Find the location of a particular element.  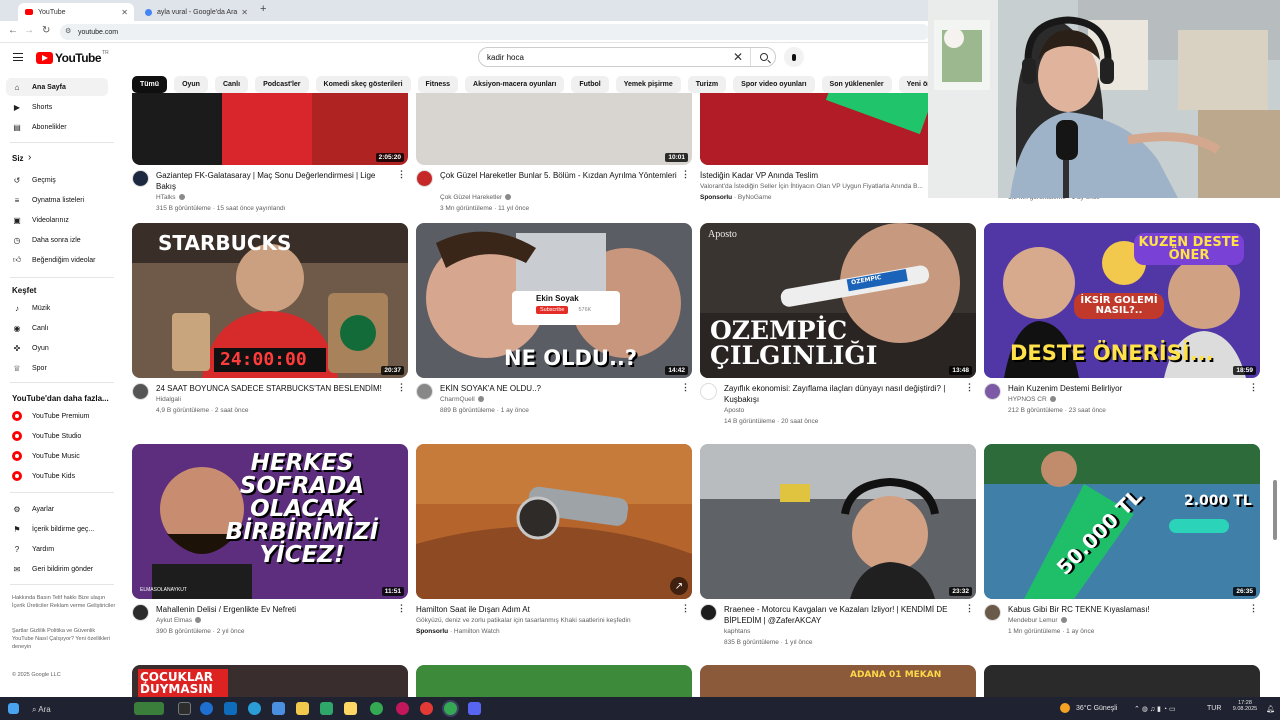

file-explorer-icon is located at coordinates (302, 708).